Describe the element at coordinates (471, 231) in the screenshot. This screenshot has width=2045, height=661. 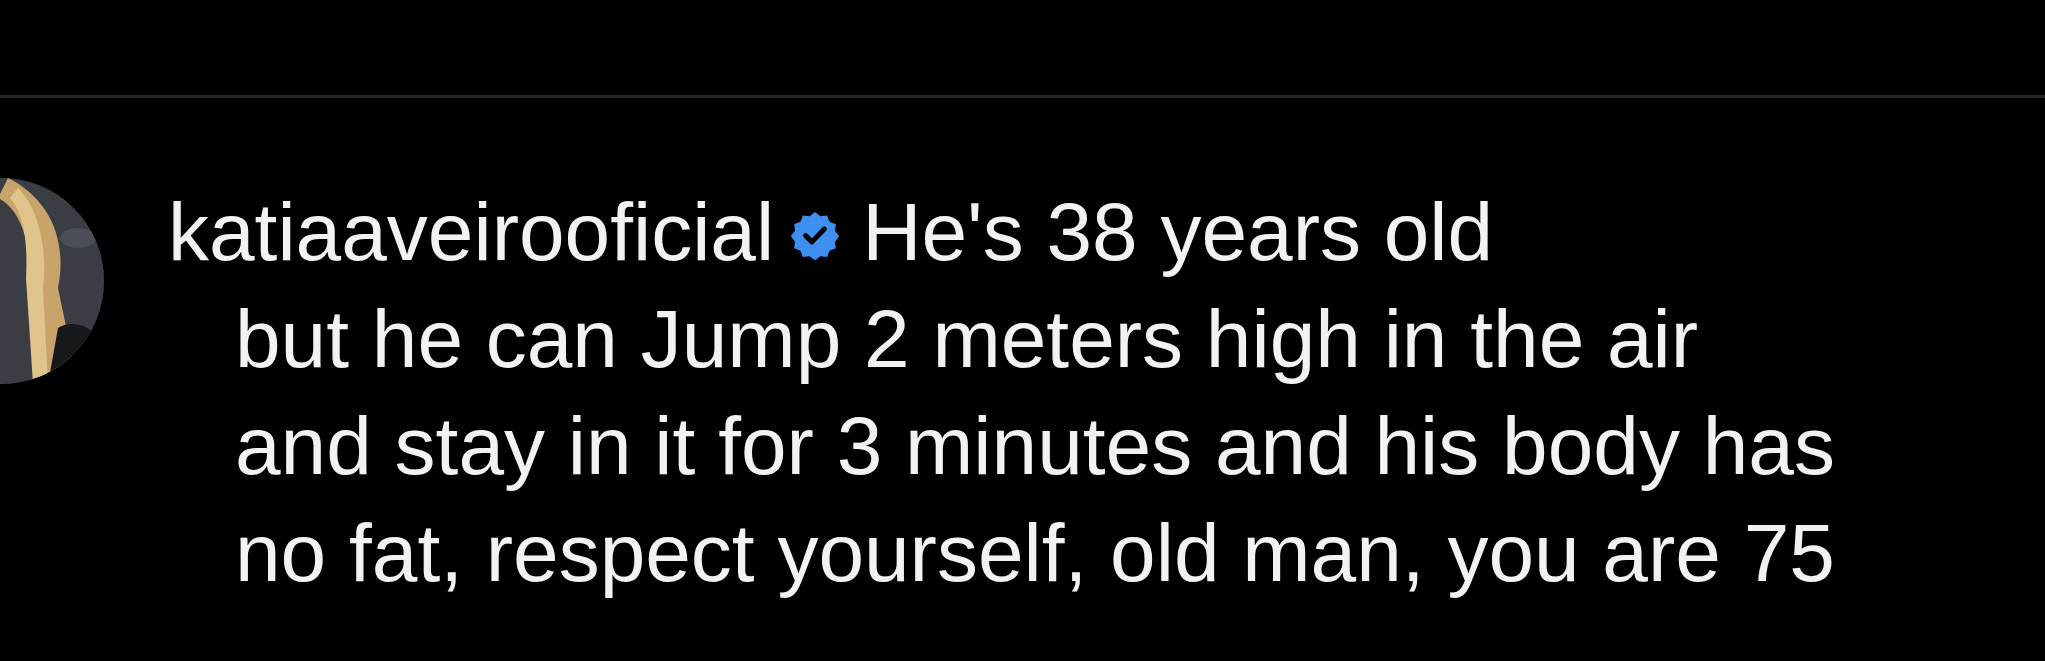
I see `username-link: katiaaveirooficial` at that location.